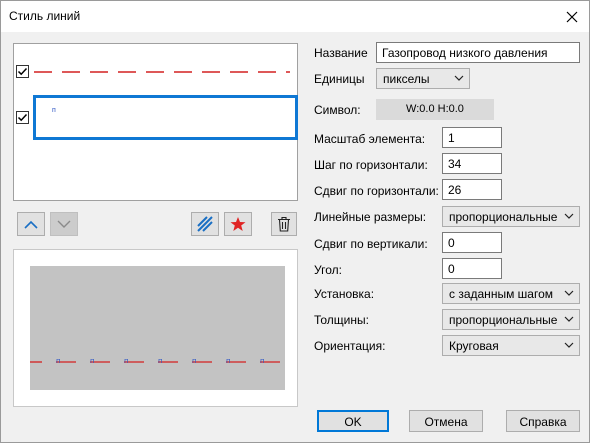 The image size is (590, 443). I want to click on move-up-button, so click(31, 224).